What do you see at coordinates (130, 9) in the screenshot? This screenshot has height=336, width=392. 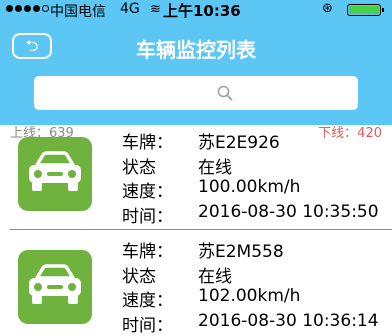 I see `network-type: 4G` at bounding box center [130, 9].